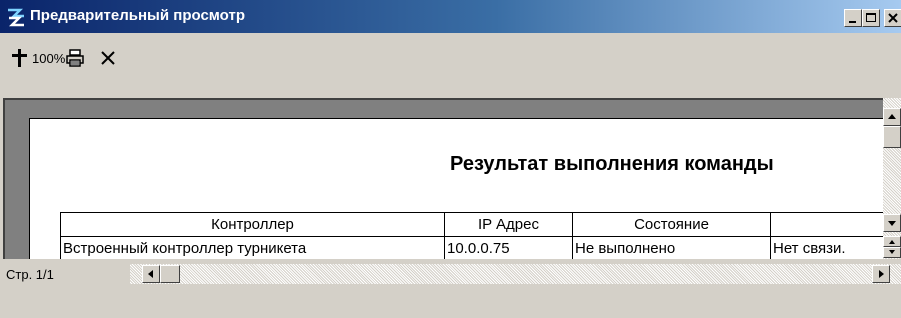 This screenshot has height=318, width=901. I want to click on cell-status: Не выполнено, so click(671, 247).